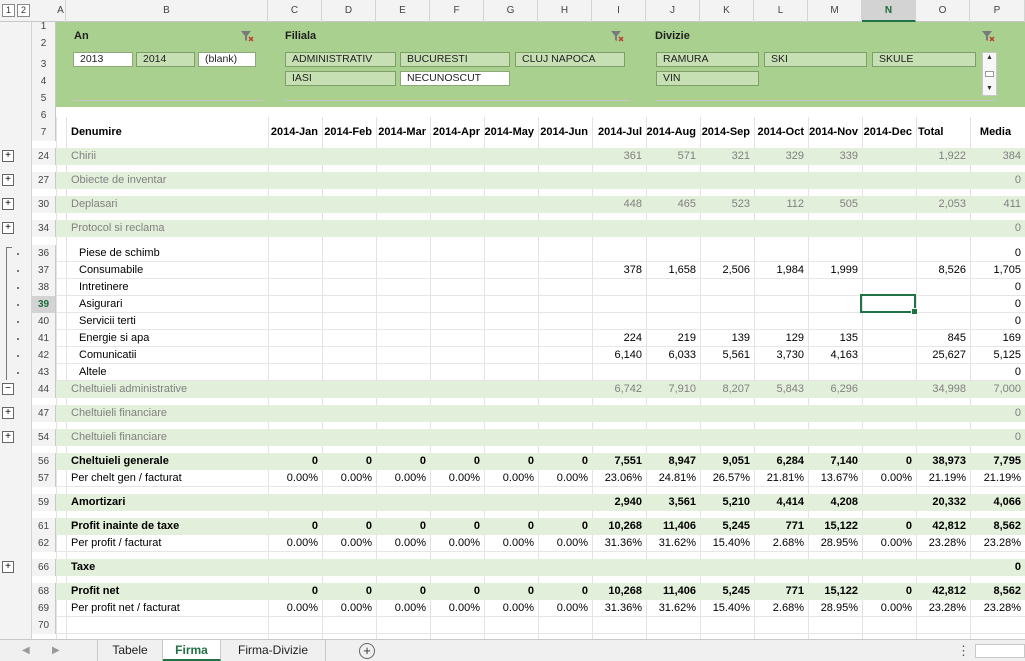  What do you see at coordinates (129, 389) in the screenshot?
I see `row-label: Cheltuieli administrative` at bounding box center [129, 389].